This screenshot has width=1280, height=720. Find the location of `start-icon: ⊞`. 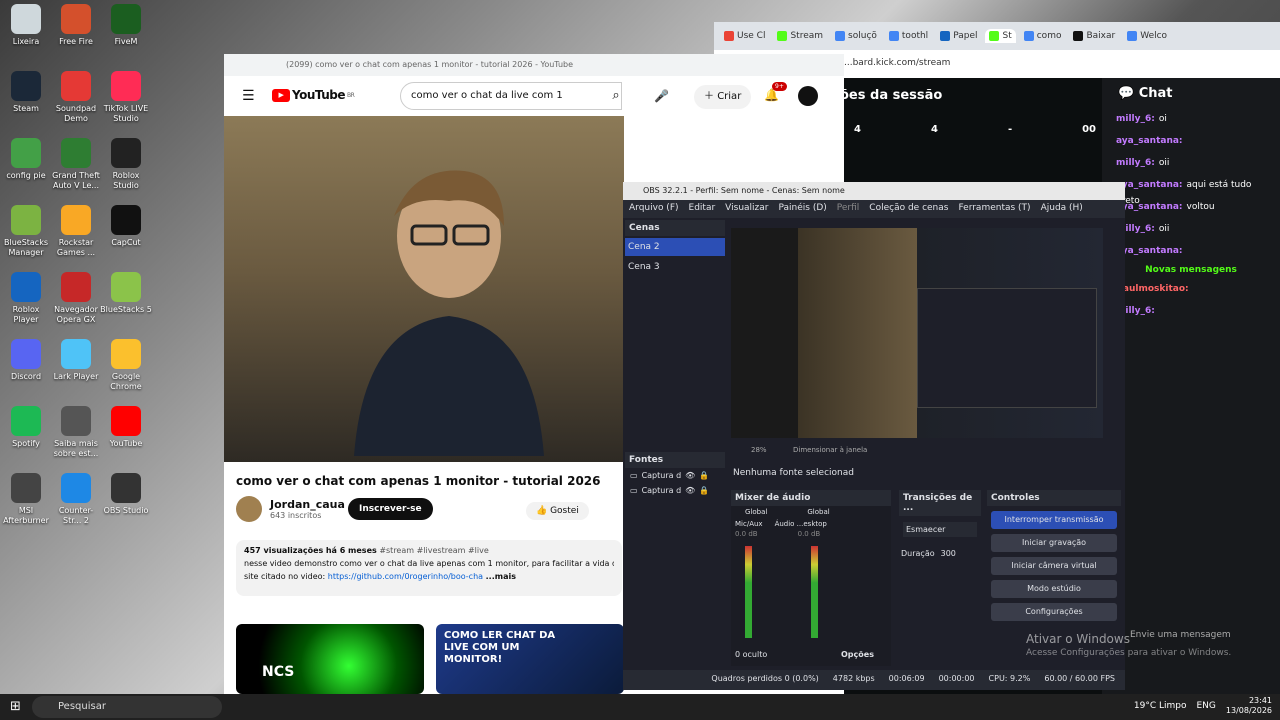

start-icon: ⊞ is located at coordinates (15, 706).